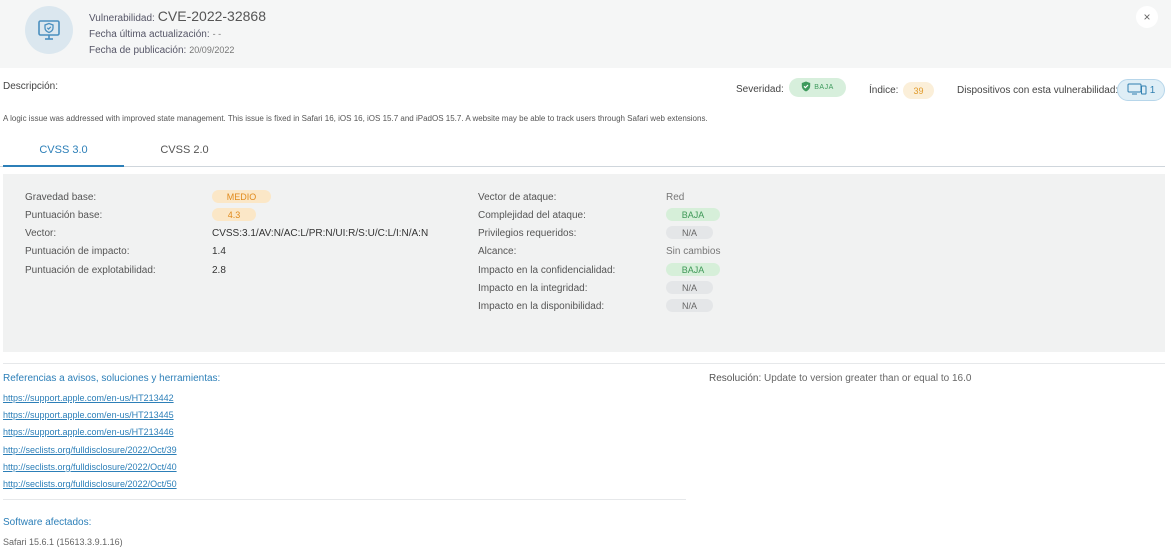  I want to click on published-value: 20/09/2022, so click(212, 50).